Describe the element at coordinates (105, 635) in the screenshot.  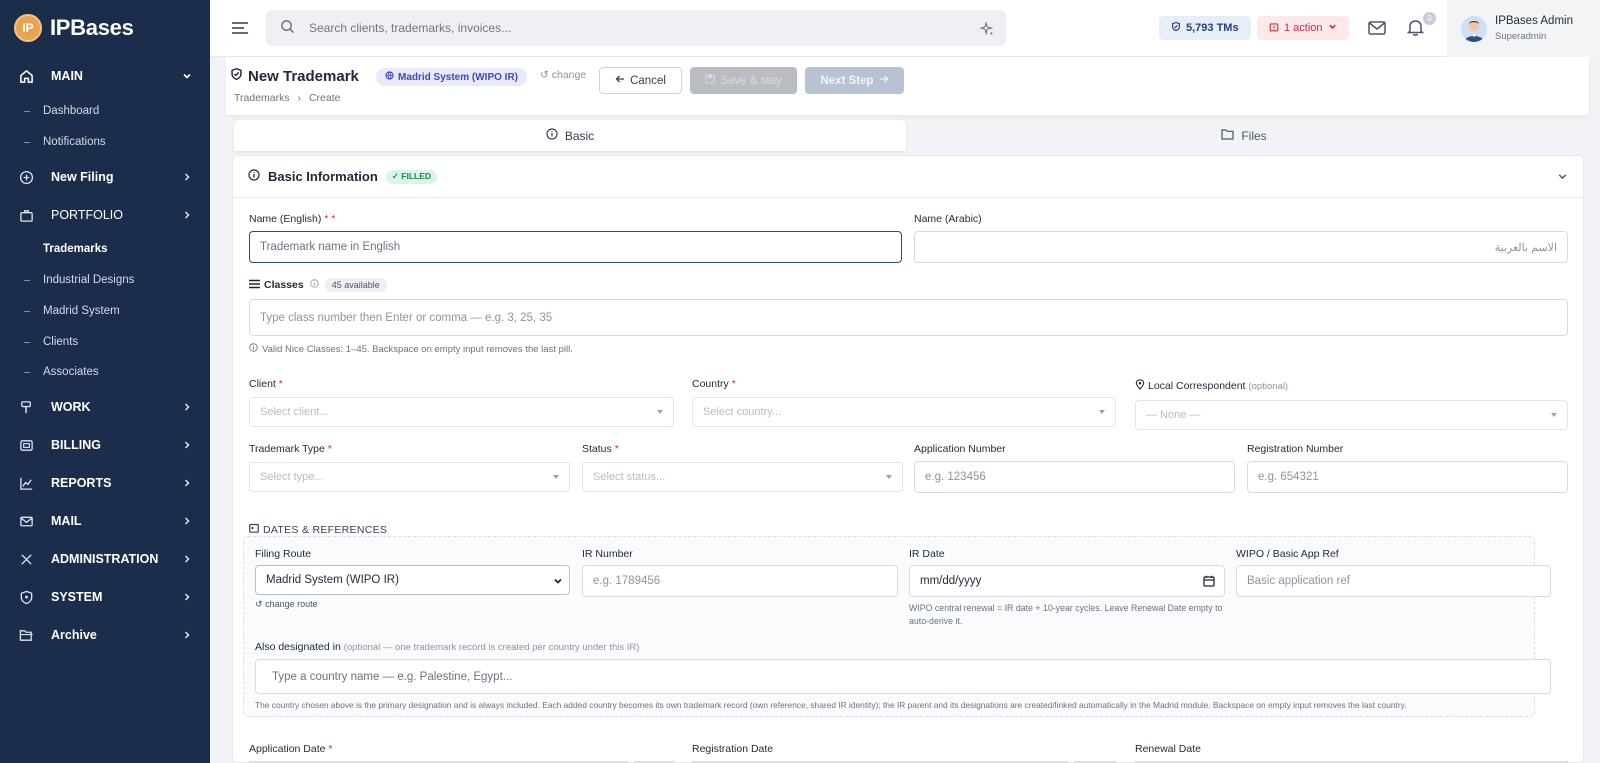
I see `nav-section-archive: Archive` at that location.